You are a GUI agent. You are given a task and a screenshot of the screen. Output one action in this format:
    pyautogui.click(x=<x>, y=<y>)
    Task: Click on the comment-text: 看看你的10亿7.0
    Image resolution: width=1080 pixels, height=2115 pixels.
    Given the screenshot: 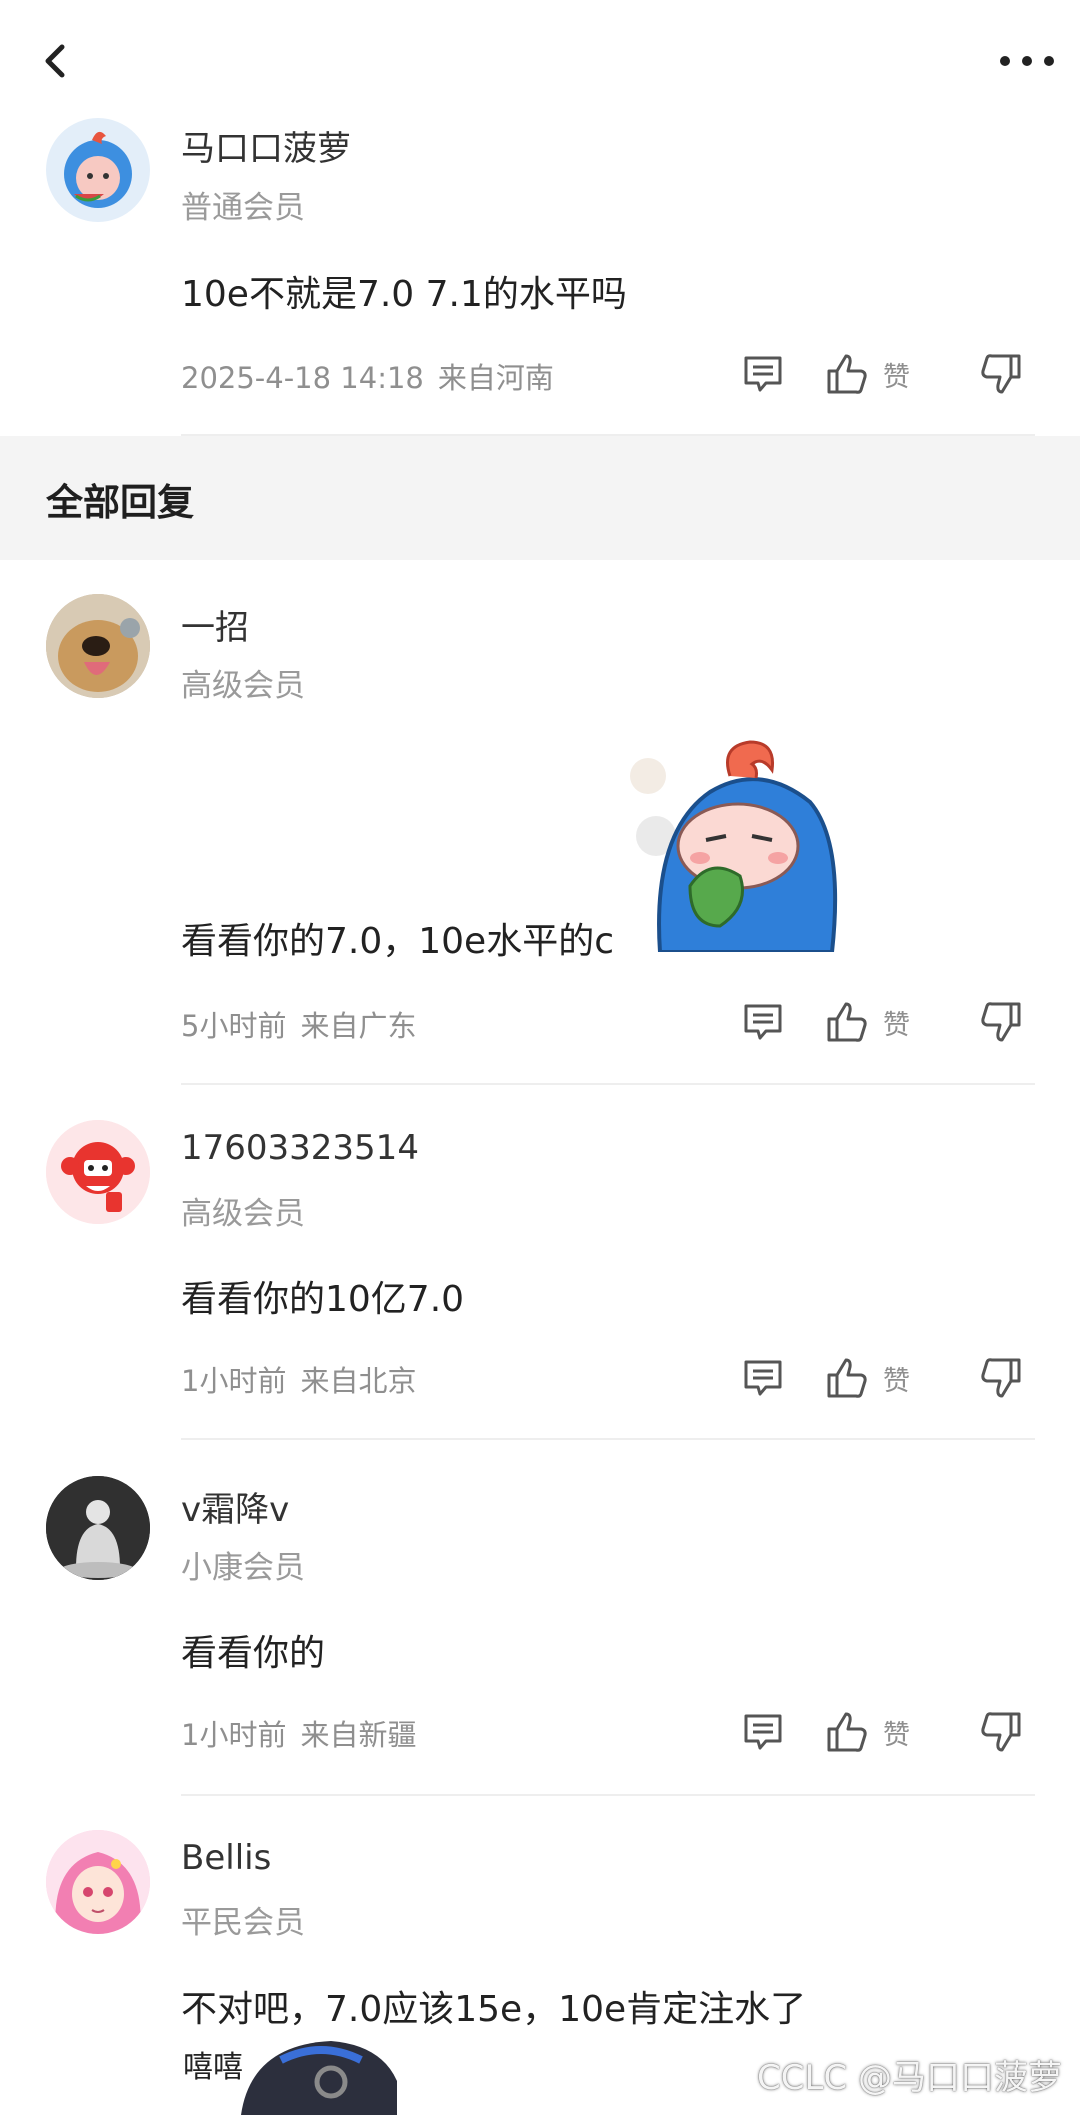 What is the action you would take?
    pyautogui.click(x=323, y=1299)
    